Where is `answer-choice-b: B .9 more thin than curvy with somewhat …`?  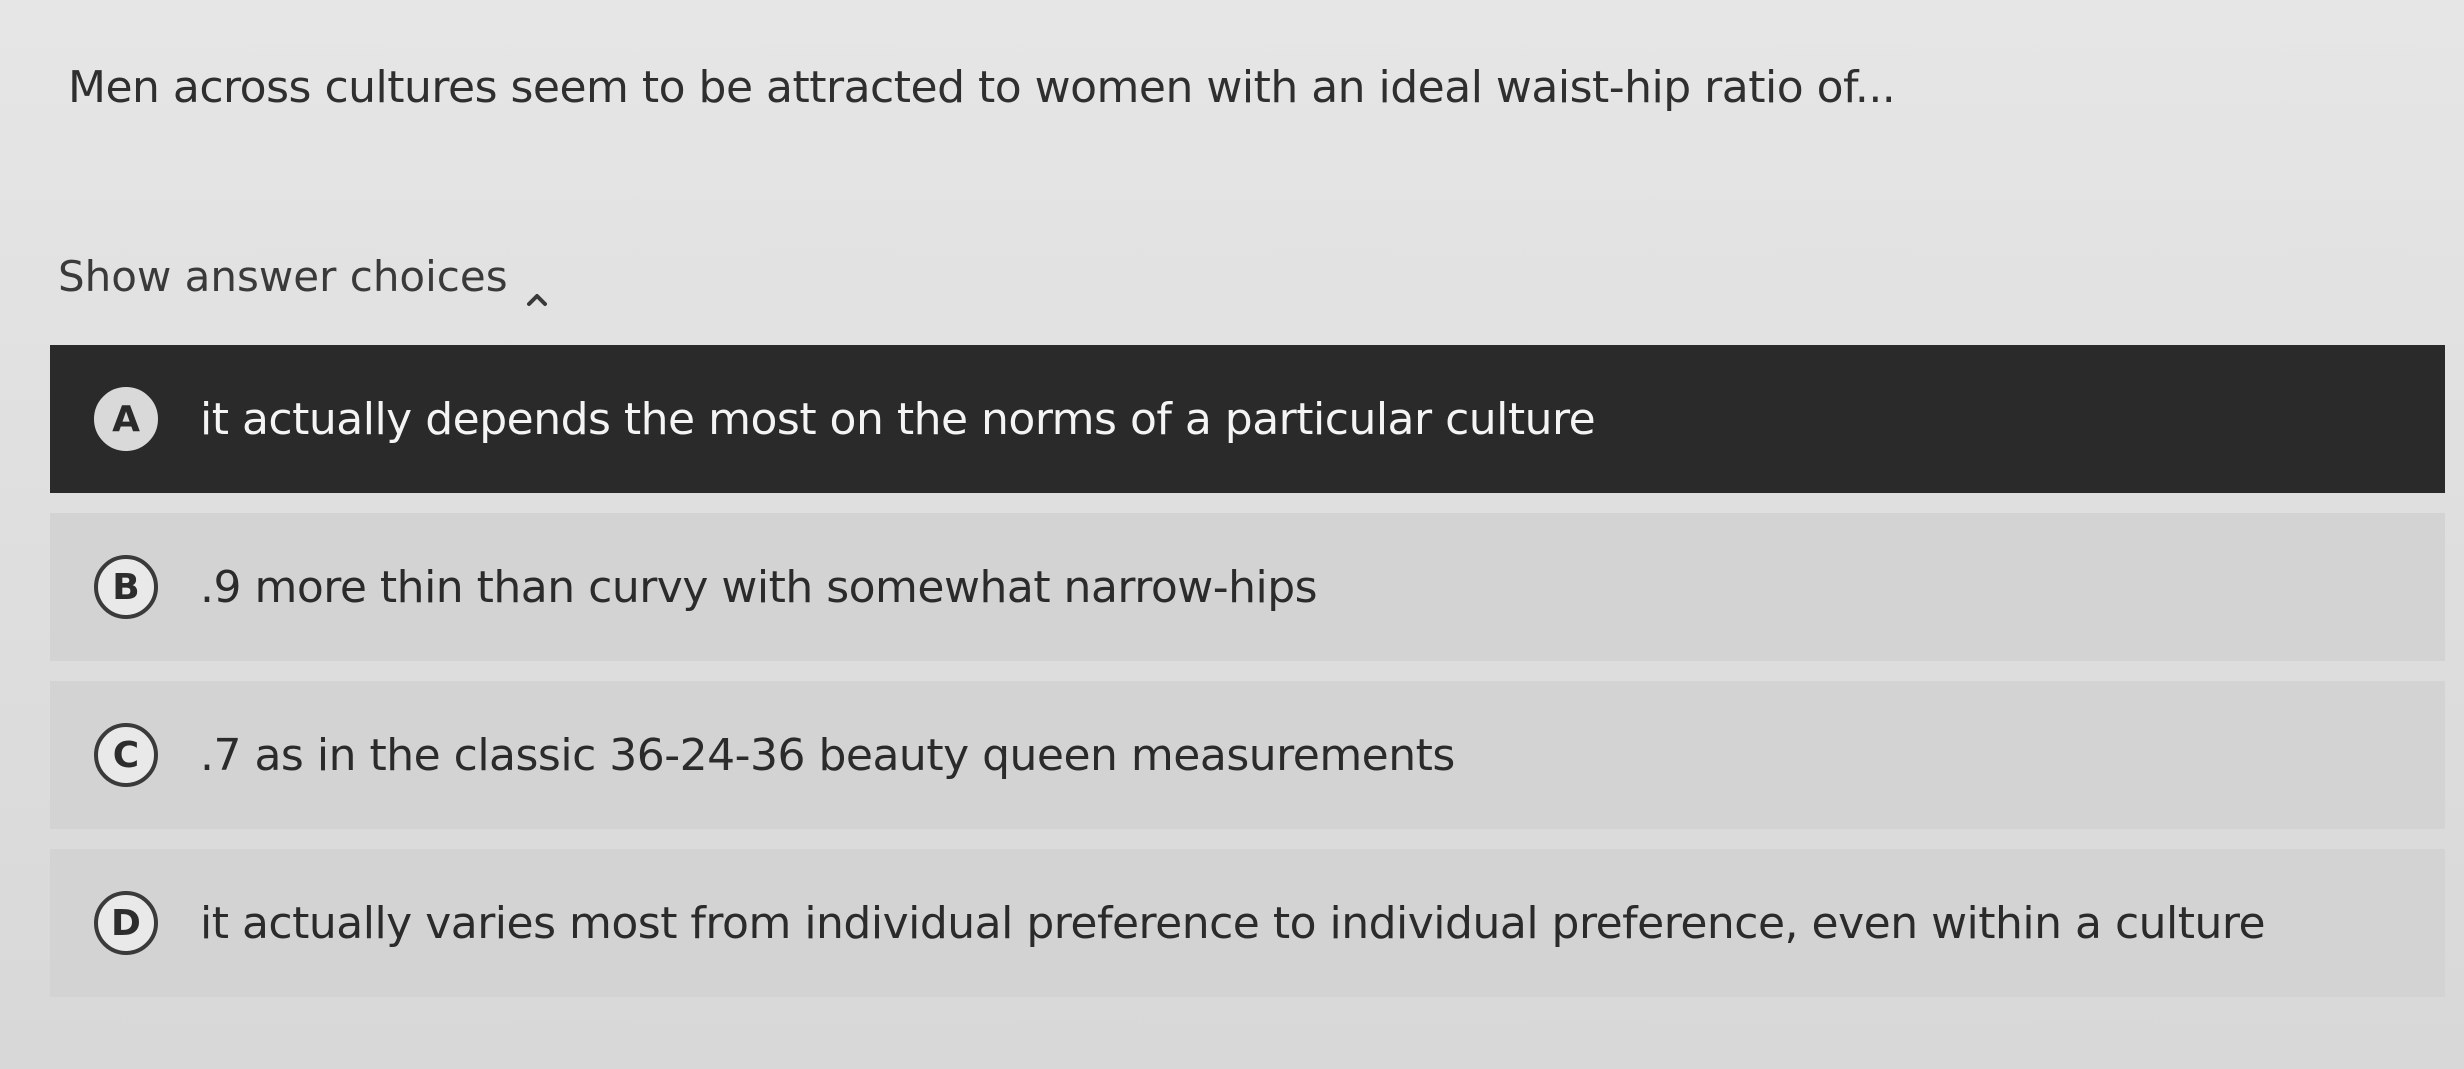 answer-choice-b: B .9 more thin than curvy with somewhat … is located at coordinates (1247, 587).